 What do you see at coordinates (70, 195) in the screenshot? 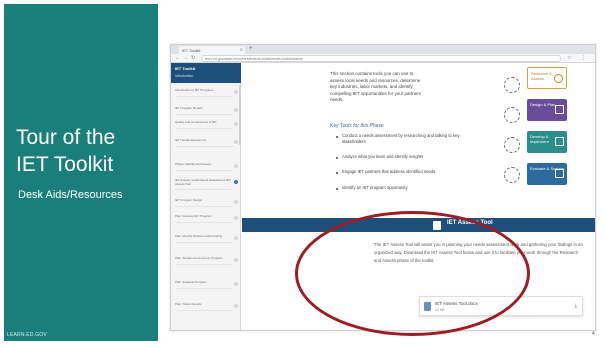
I see `slide-subtitle: Desk Aids/Resources` at bounding box center [70, 195].